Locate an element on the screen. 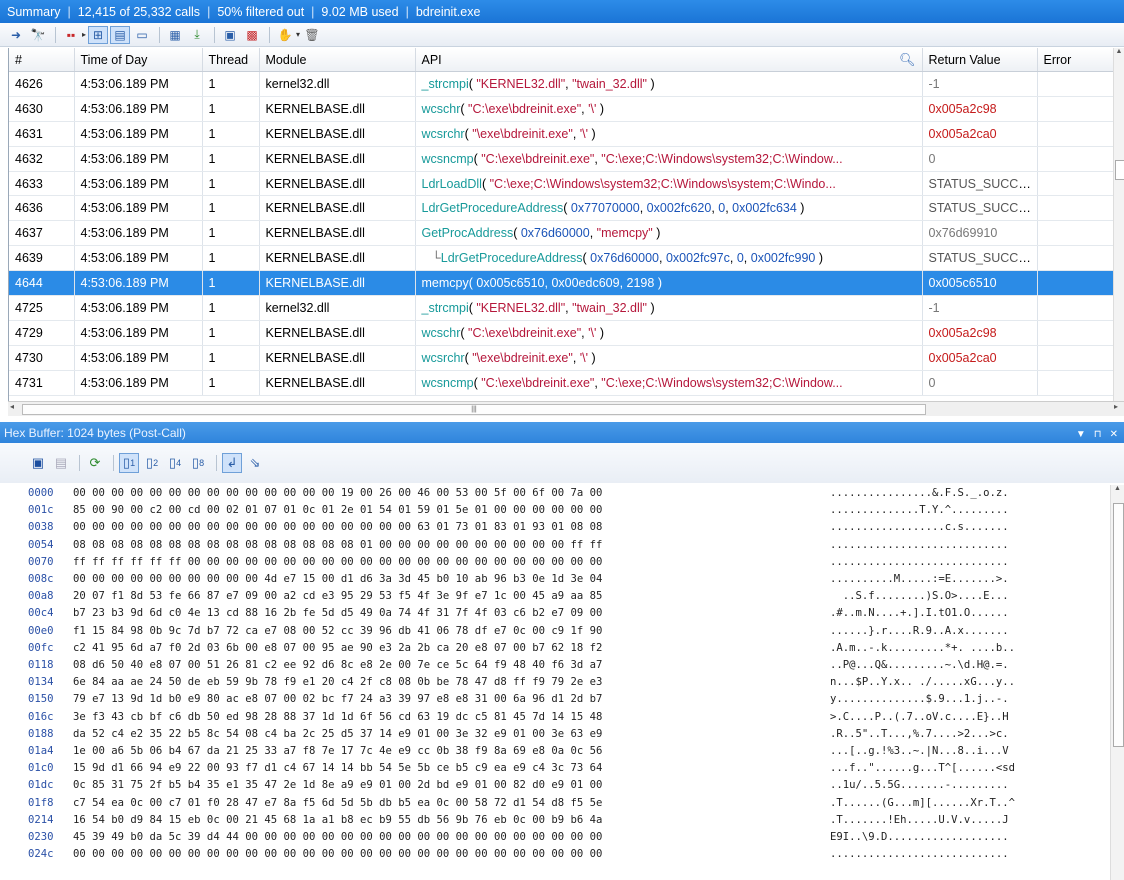 Image resolution: width=1124 pixels, height=880 pixels. window-icon: ▭ is located at coordinates (142, 35).